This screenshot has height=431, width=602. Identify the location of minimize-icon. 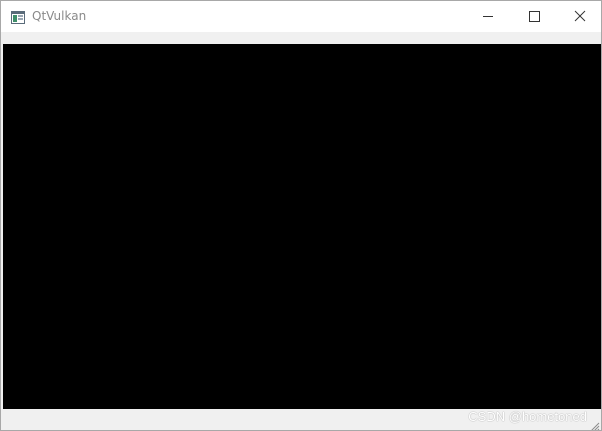
(488, 16).